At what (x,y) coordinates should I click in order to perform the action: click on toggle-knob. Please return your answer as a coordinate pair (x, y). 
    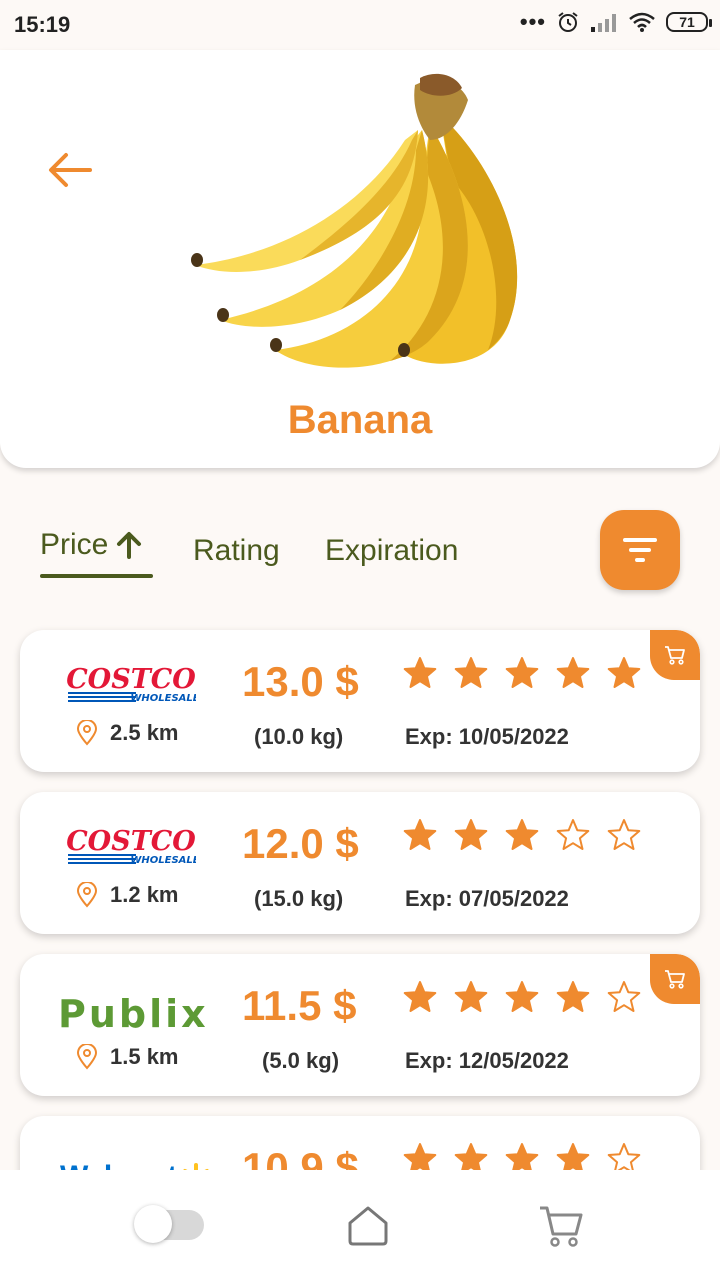
    Looking at the image, I should click on (153, 1224).